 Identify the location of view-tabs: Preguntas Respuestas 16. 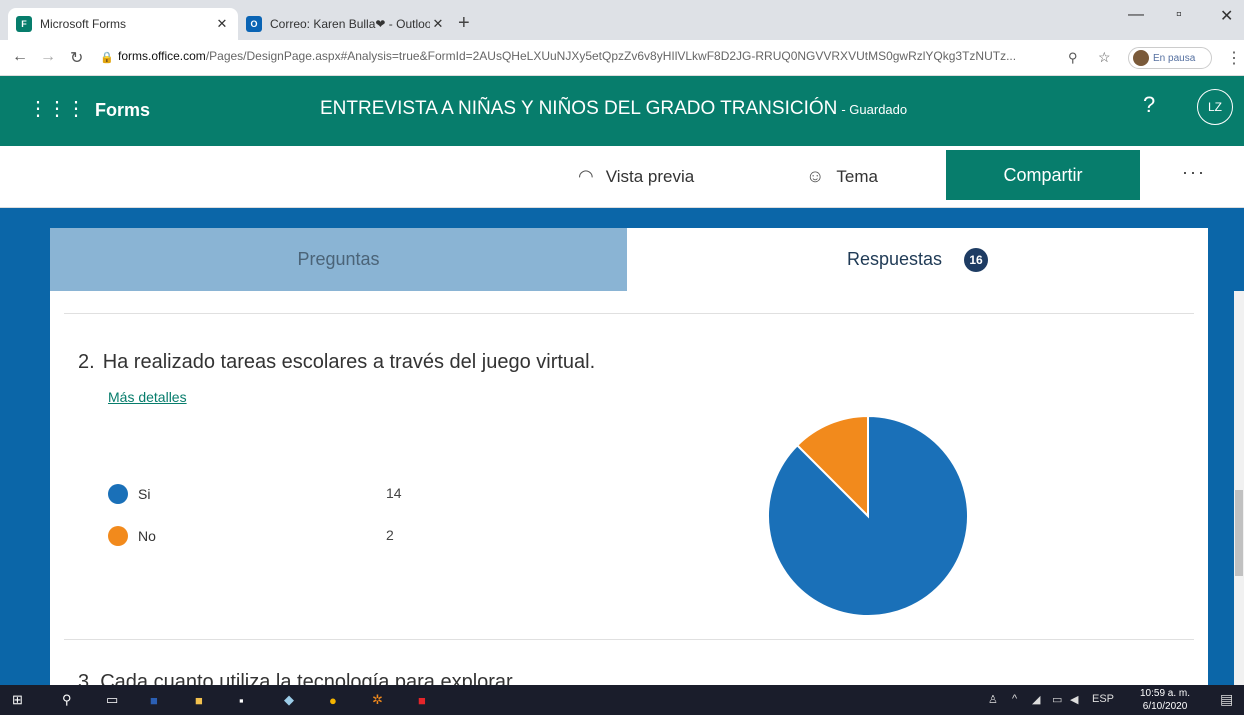
(629, 259).